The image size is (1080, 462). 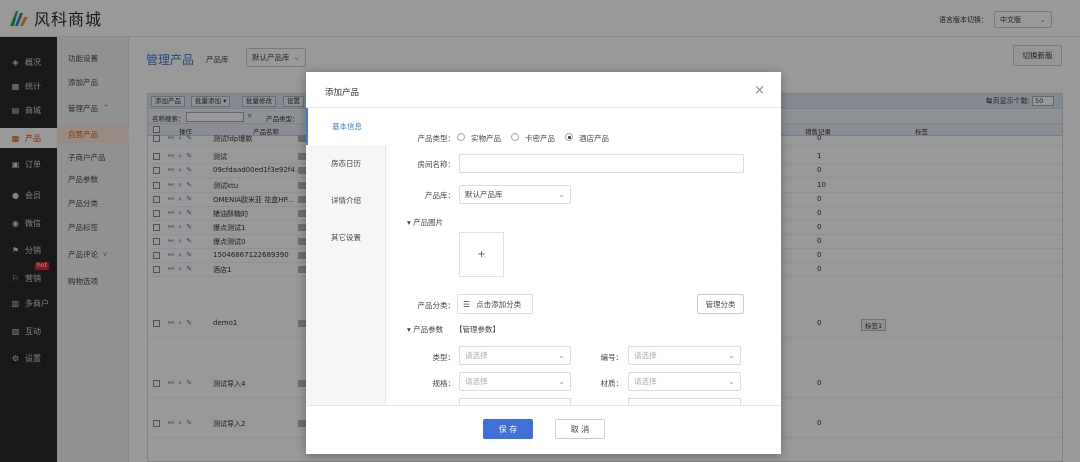 What do you see at coordinates (346, 200) in the screenshot?
I see `tab-details: 详情介绍` at bounding box center [346, 200].